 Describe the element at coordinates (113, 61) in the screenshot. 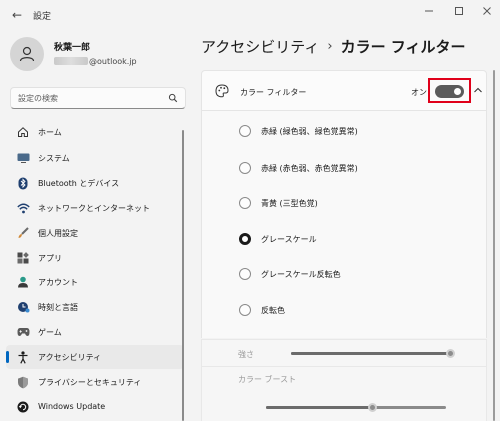

I see `user-email: @outlook.jp` at that location.